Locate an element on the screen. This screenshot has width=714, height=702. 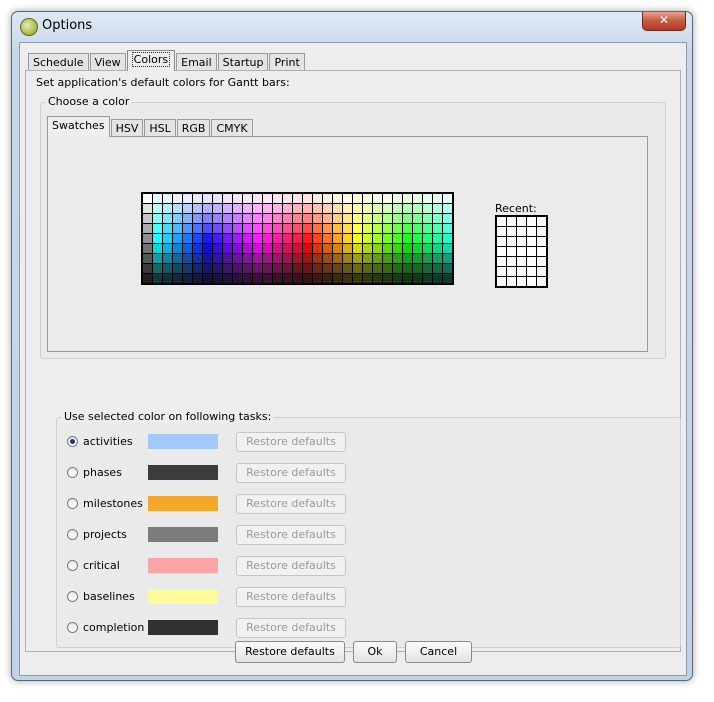
subtab-rgb: RGB is located at coordinates (193, 128).